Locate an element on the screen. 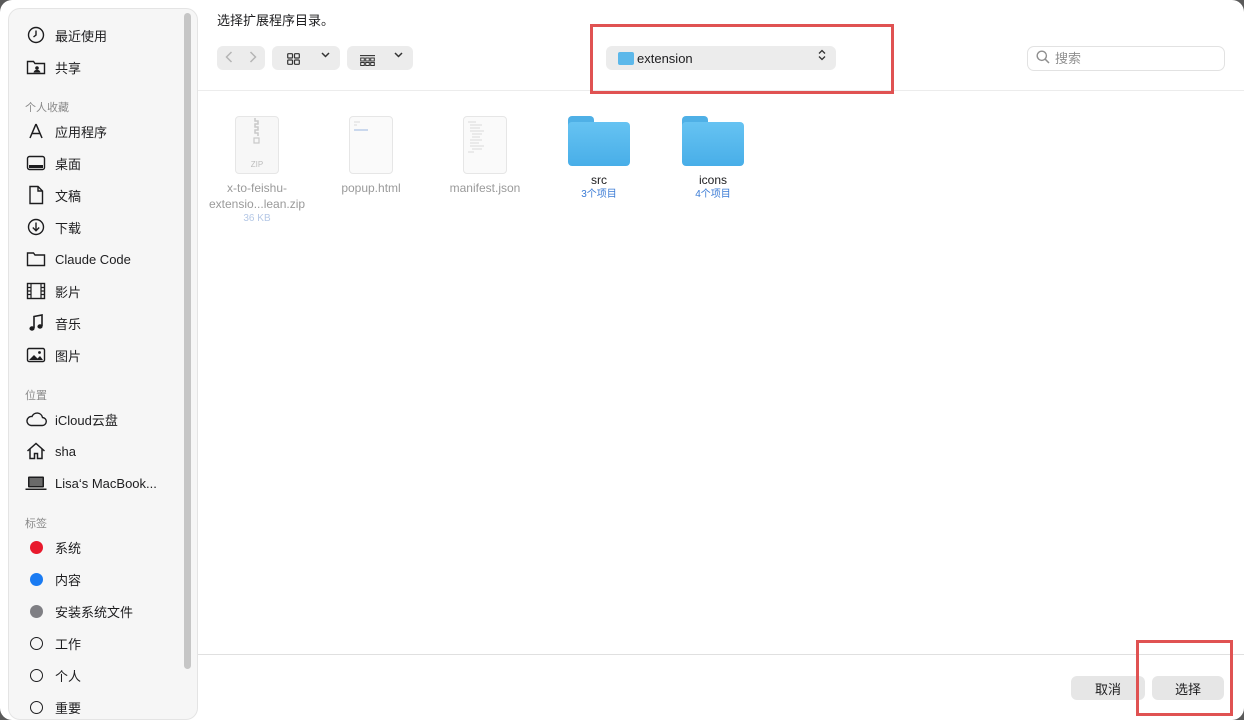 The height and width of the screenshot is (720, 1244). cloud-icon is located at coordinates (36, 419).